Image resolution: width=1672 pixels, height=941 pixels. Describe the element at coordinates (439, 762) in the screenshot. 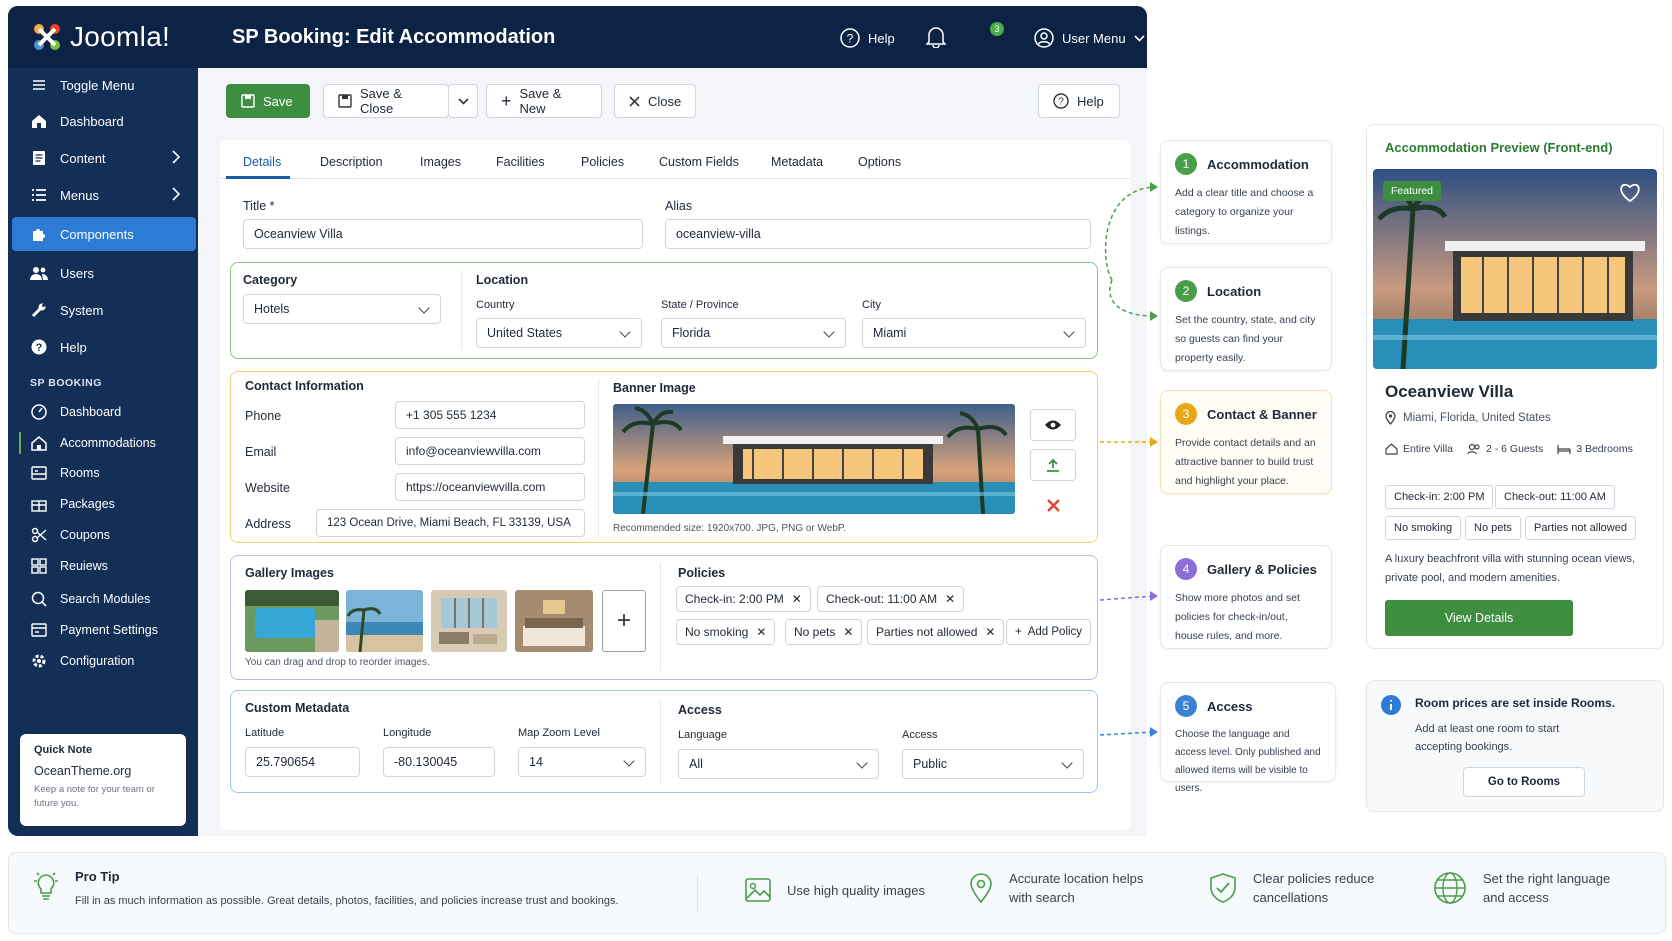

I see `longitude-input: -80.130045` at that location.